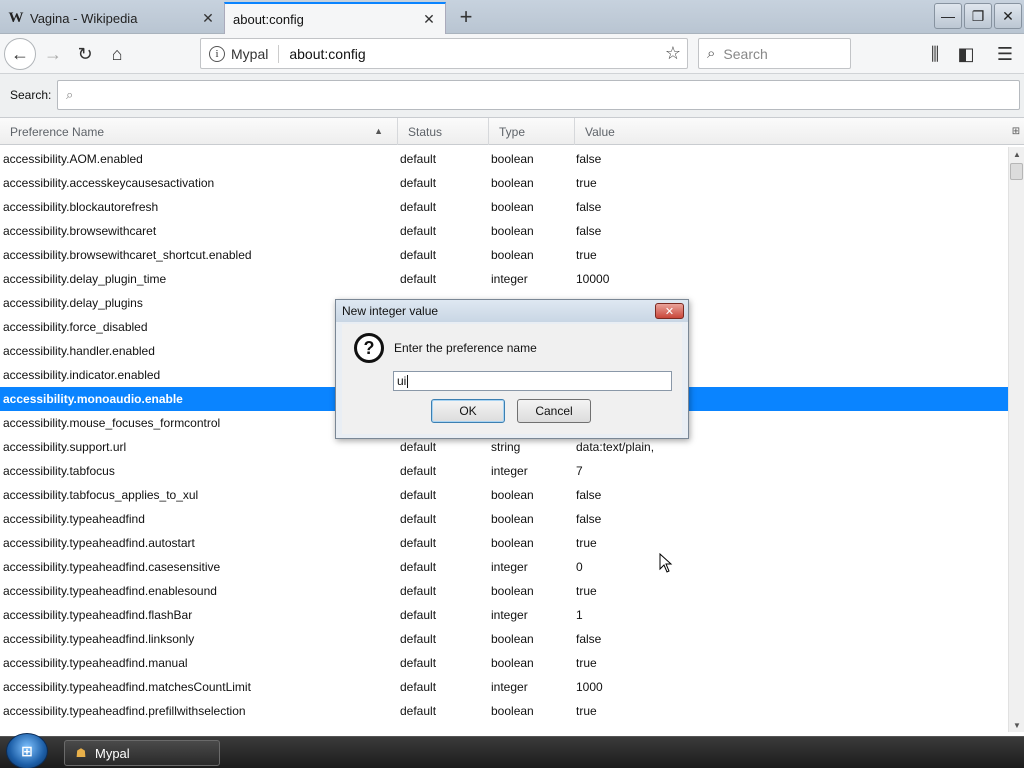 The width and height of the screenshot is (1024, 768). I want to click on column-preference-name: Preference Name ▲, so click(199, 131).